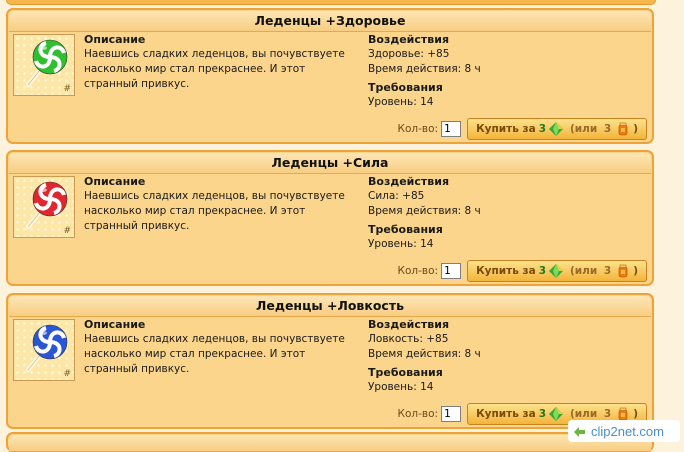 This screenshot has height=452, width=684. Describe the element at coordinates (627, 431) in the screenshot. I see `watermark-text: clip2net.com` at that location.